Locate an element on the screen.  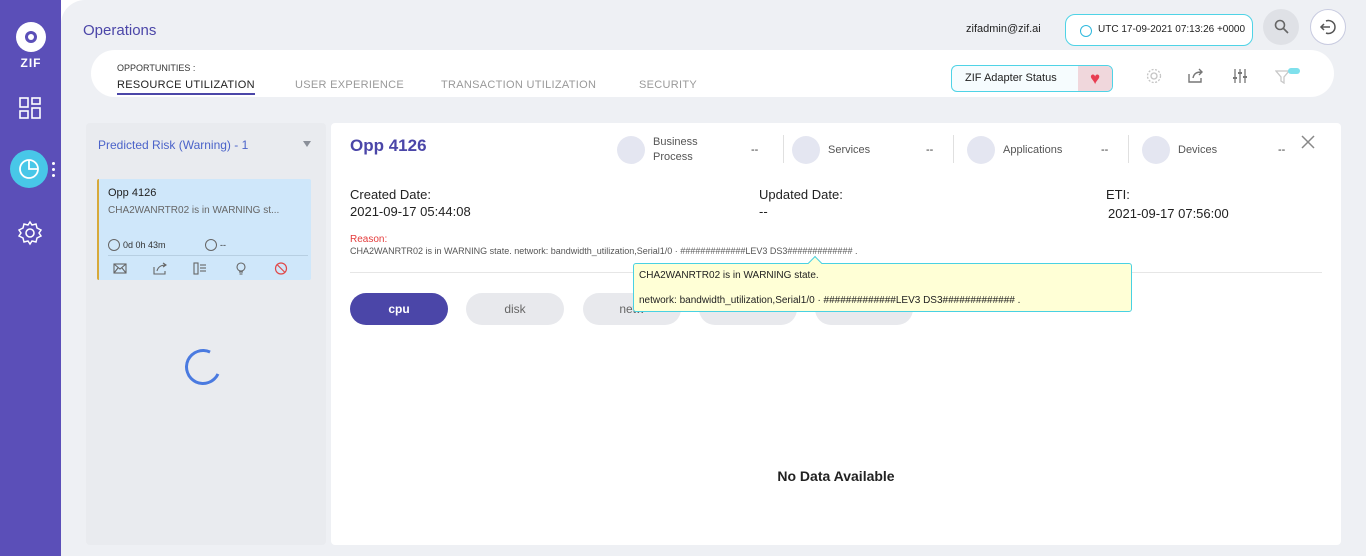
applications-icon is located at coordinates (981, 150).